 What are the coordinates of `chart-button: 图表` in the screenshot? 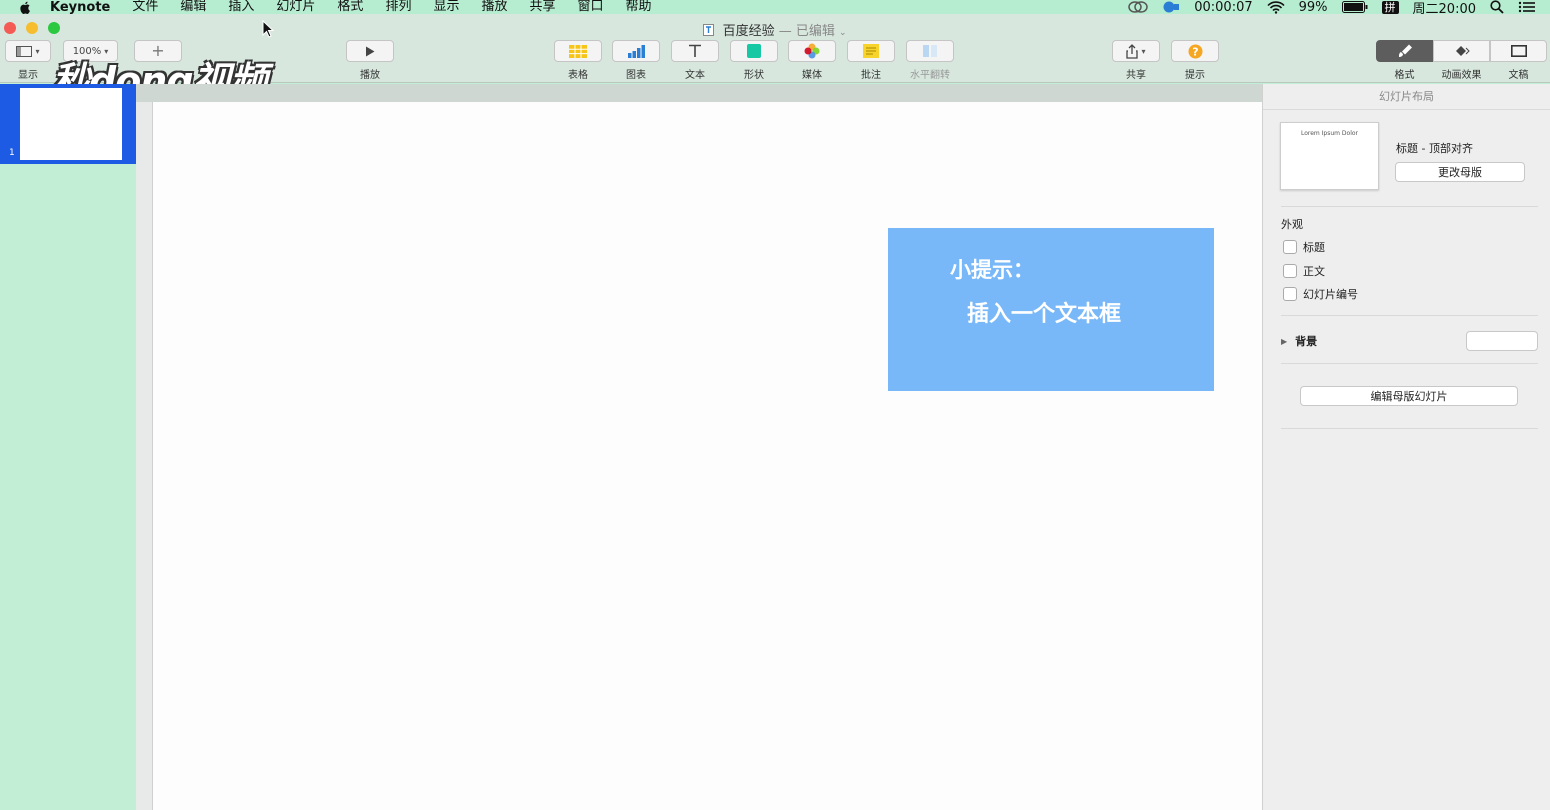 It's located at (636, 60).